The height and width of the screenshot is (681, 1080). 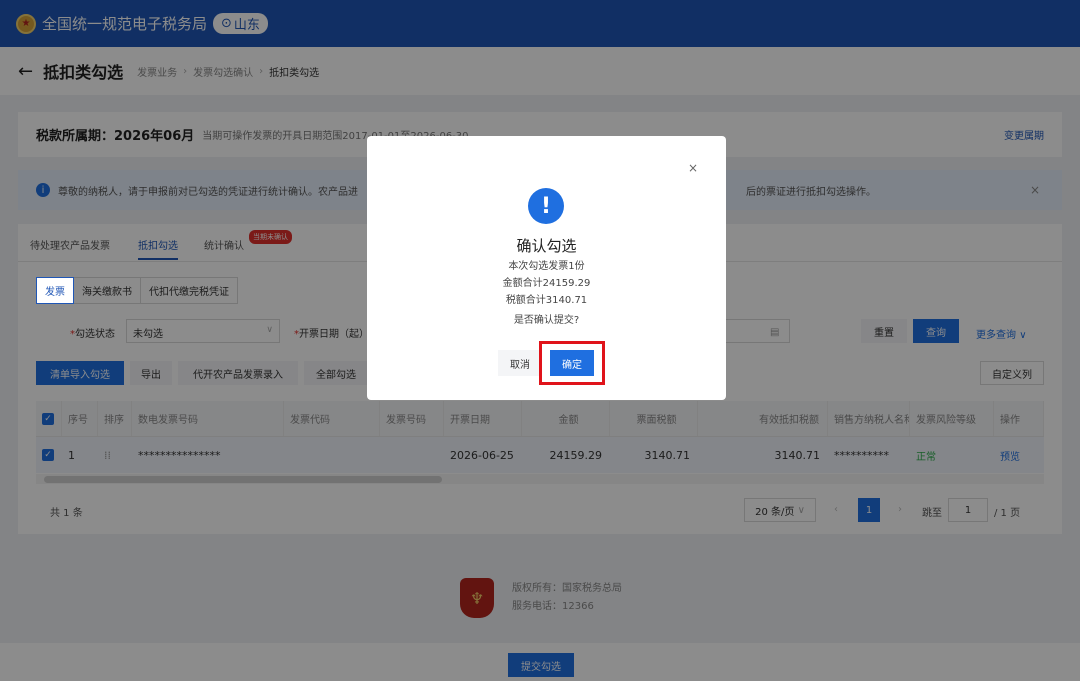 What do you see at coordinates (520, 363) in the screenshot?
I see `cancel-button: 取消` at bounding box center [520, 363].